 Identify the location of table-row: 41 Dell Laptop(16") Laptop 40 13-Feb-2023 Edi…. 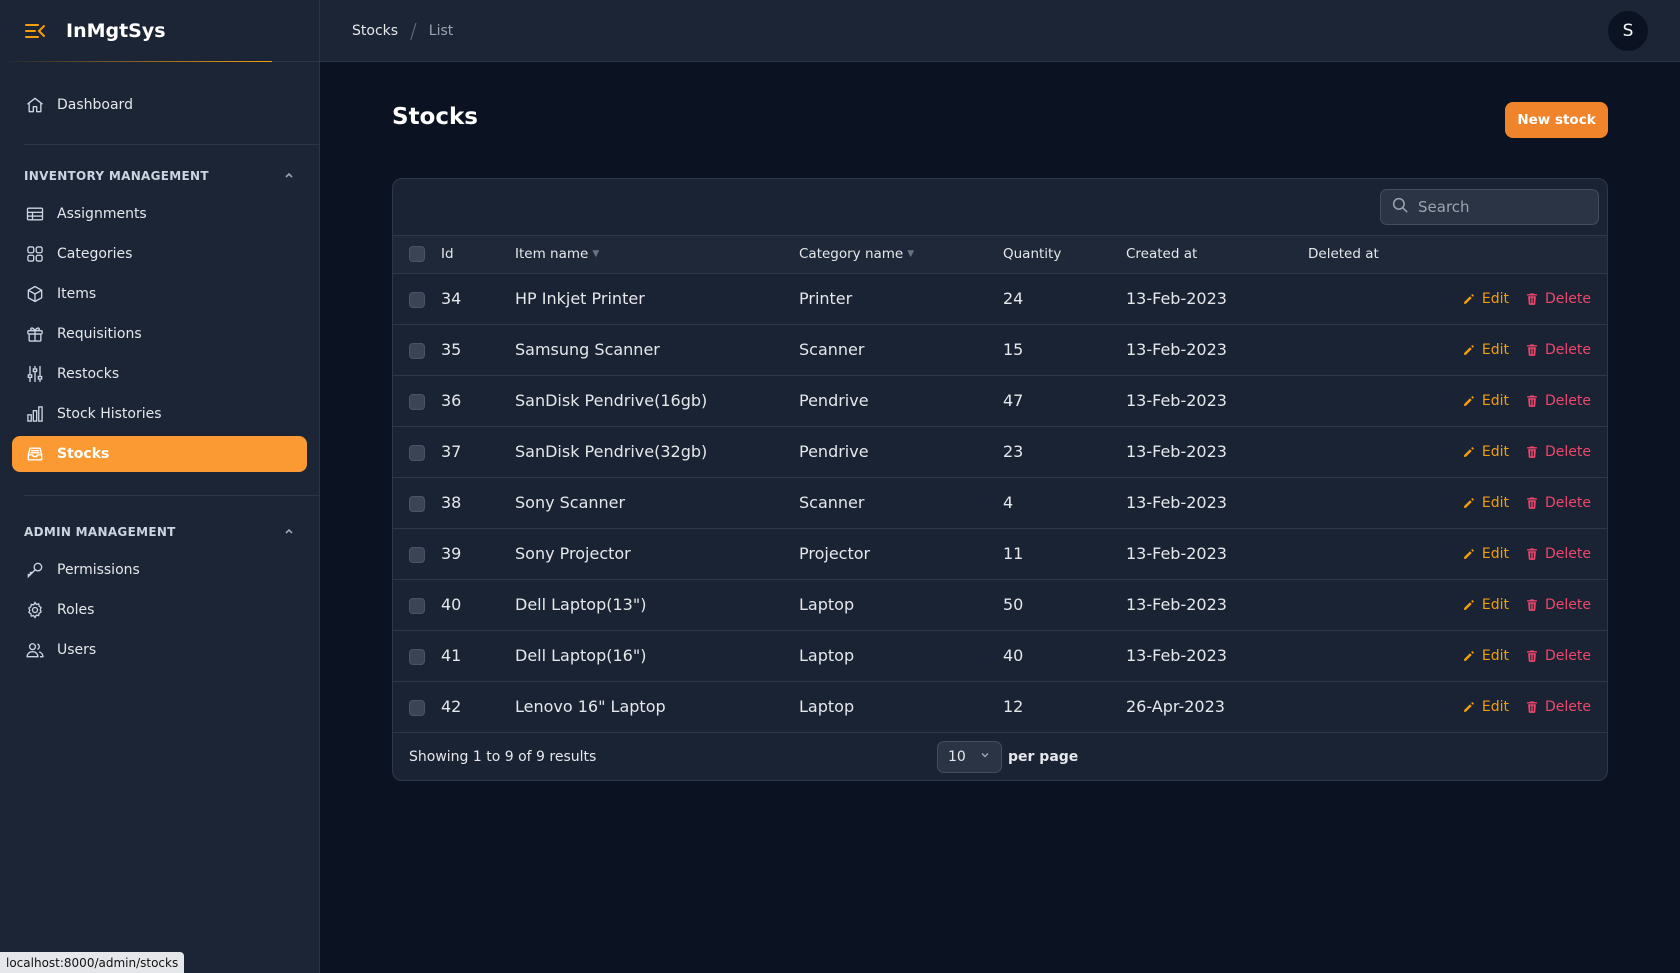
(1000, 655).